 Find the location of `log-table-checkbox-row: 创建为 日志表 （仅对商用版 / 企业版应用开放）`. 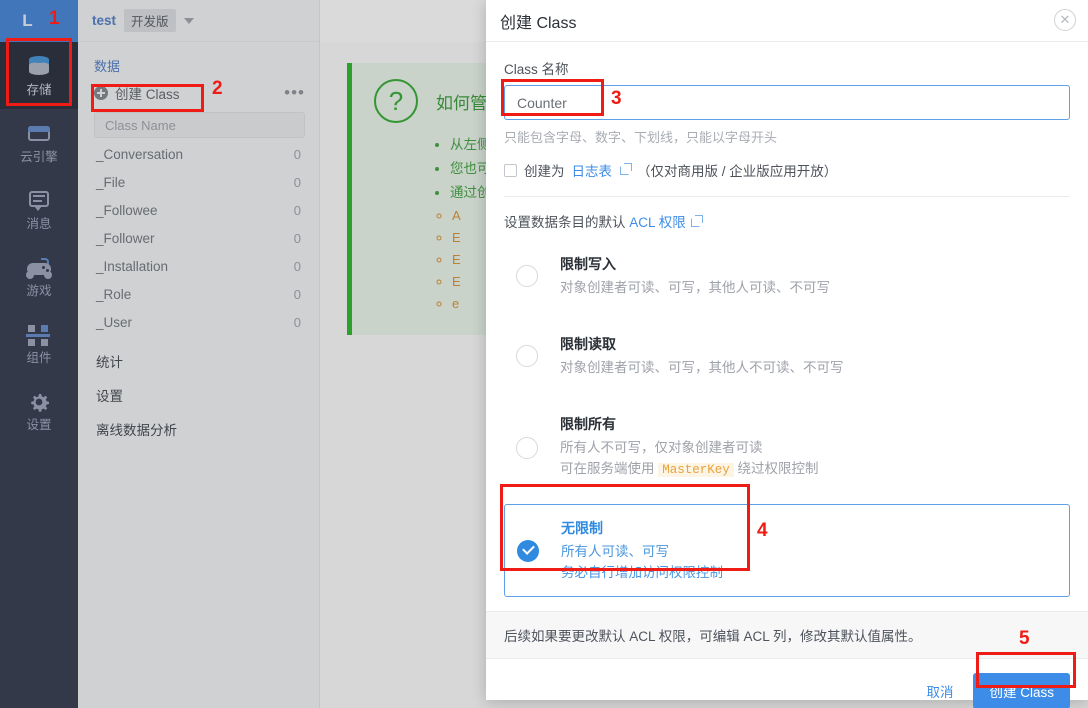

log-table-checkbox-row: 创建为 日志表 （仅对商用版 / 企业版应用开放） is located at coordinates (787, 170).